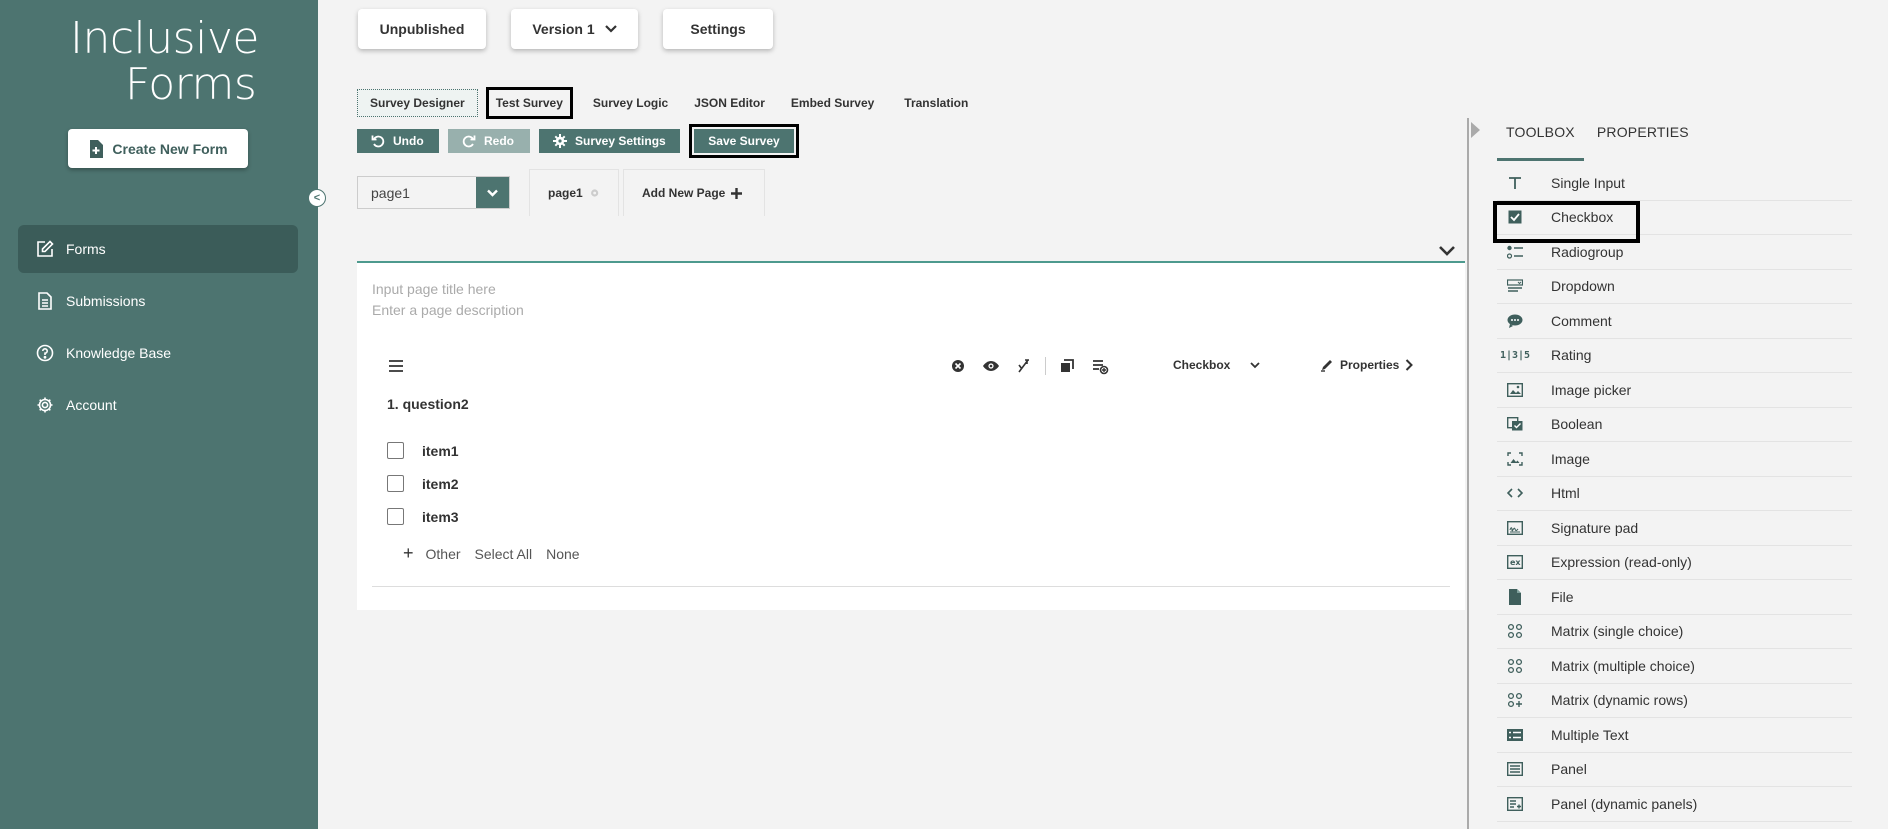  What do you see at coordinates (1674, 804) in the screenshot?
I see `tool-panel-dynamic: Panel (dynamic panels)` at bounding box center [1674, 804].